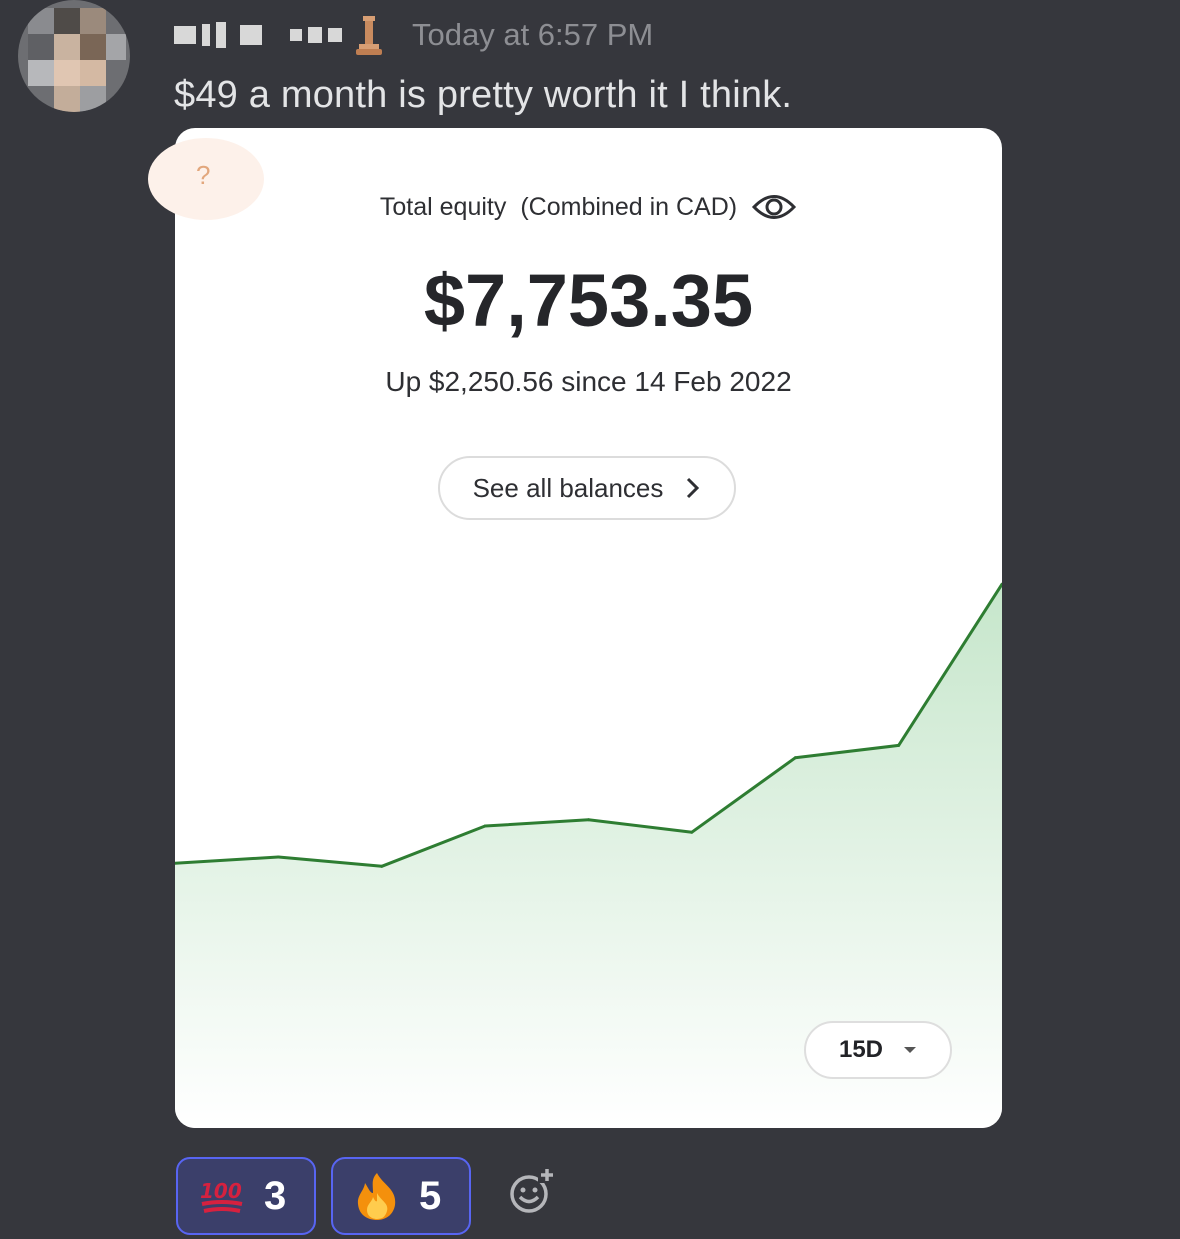 Image resolution: width=1180 pixels, height=1239 pixels. Describe the element at coordinates (588, 300) in the screenshot. I see `total-equity-amount: $7,753.35` at that location.